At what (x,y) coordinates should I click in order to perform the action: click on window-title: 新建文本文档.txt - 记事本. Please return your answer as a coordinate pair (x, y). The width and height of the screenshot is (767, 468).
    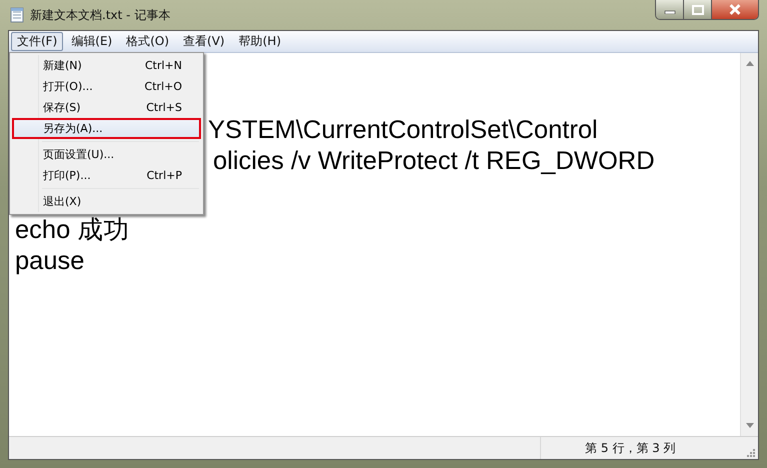
    Looking at the image, I should click on (101, 15).